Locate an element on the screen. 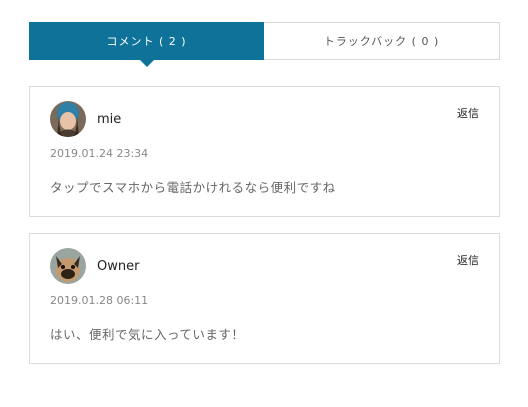  comment-text: タップでスマホから電話かけれるなら便利ですね is located at coordinates (193, 187).